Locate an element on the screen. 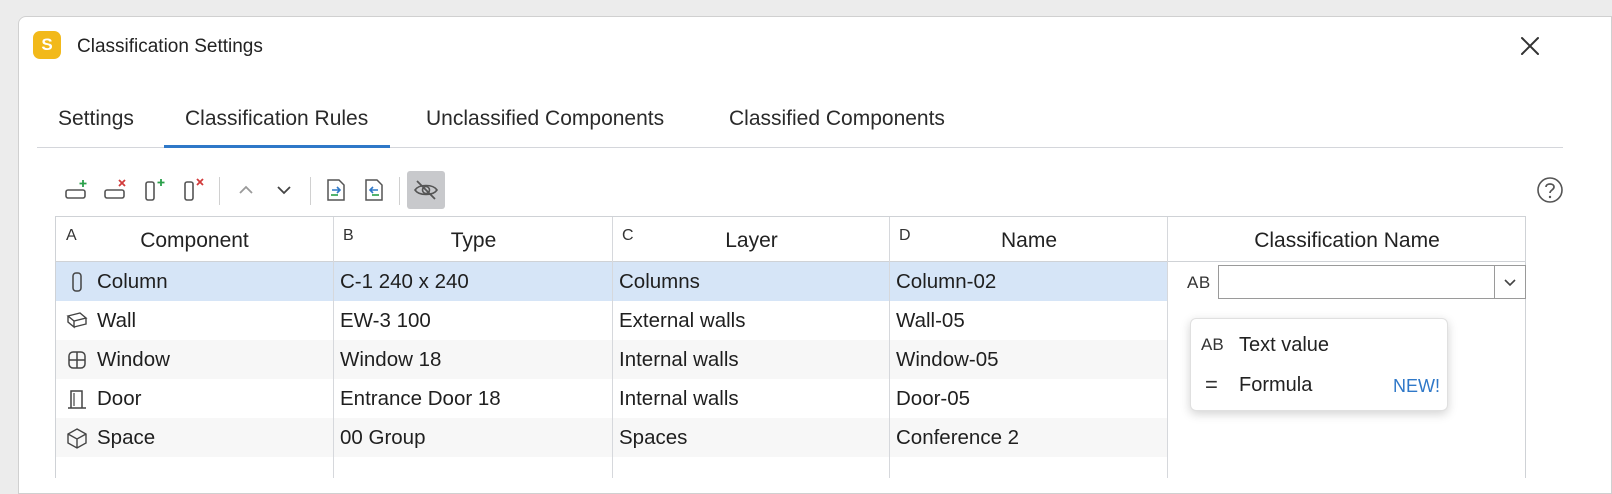  cell-component: Column is located at coordinates (132, 281).